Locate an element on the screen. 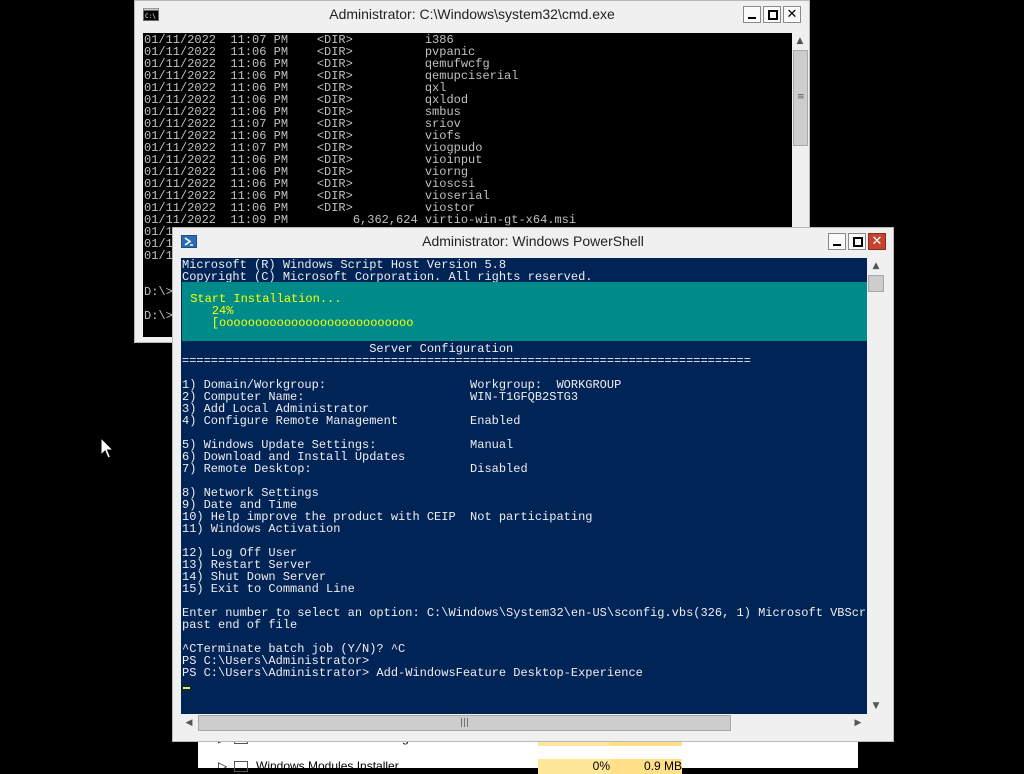  grip-icon: ≡ is located at coordinates (801, 97).